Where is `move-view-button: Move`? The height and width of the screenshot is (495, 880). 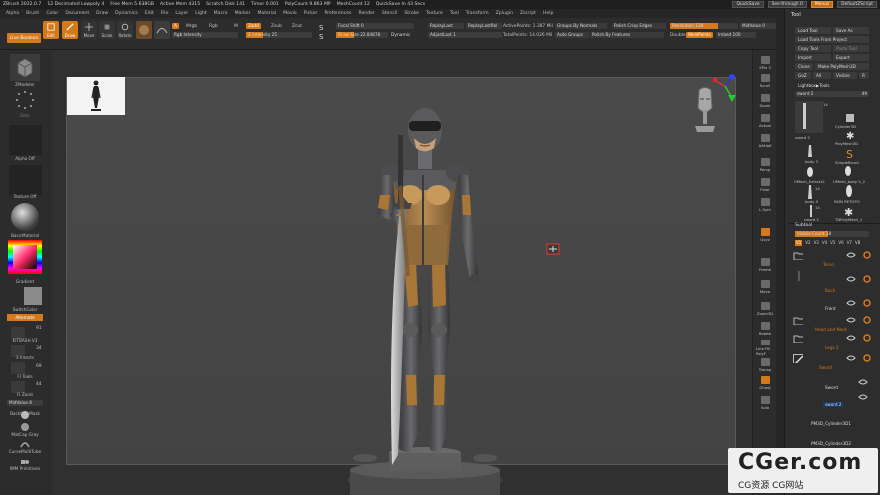 move-view-button: Move is located at coordinates (765, 286).